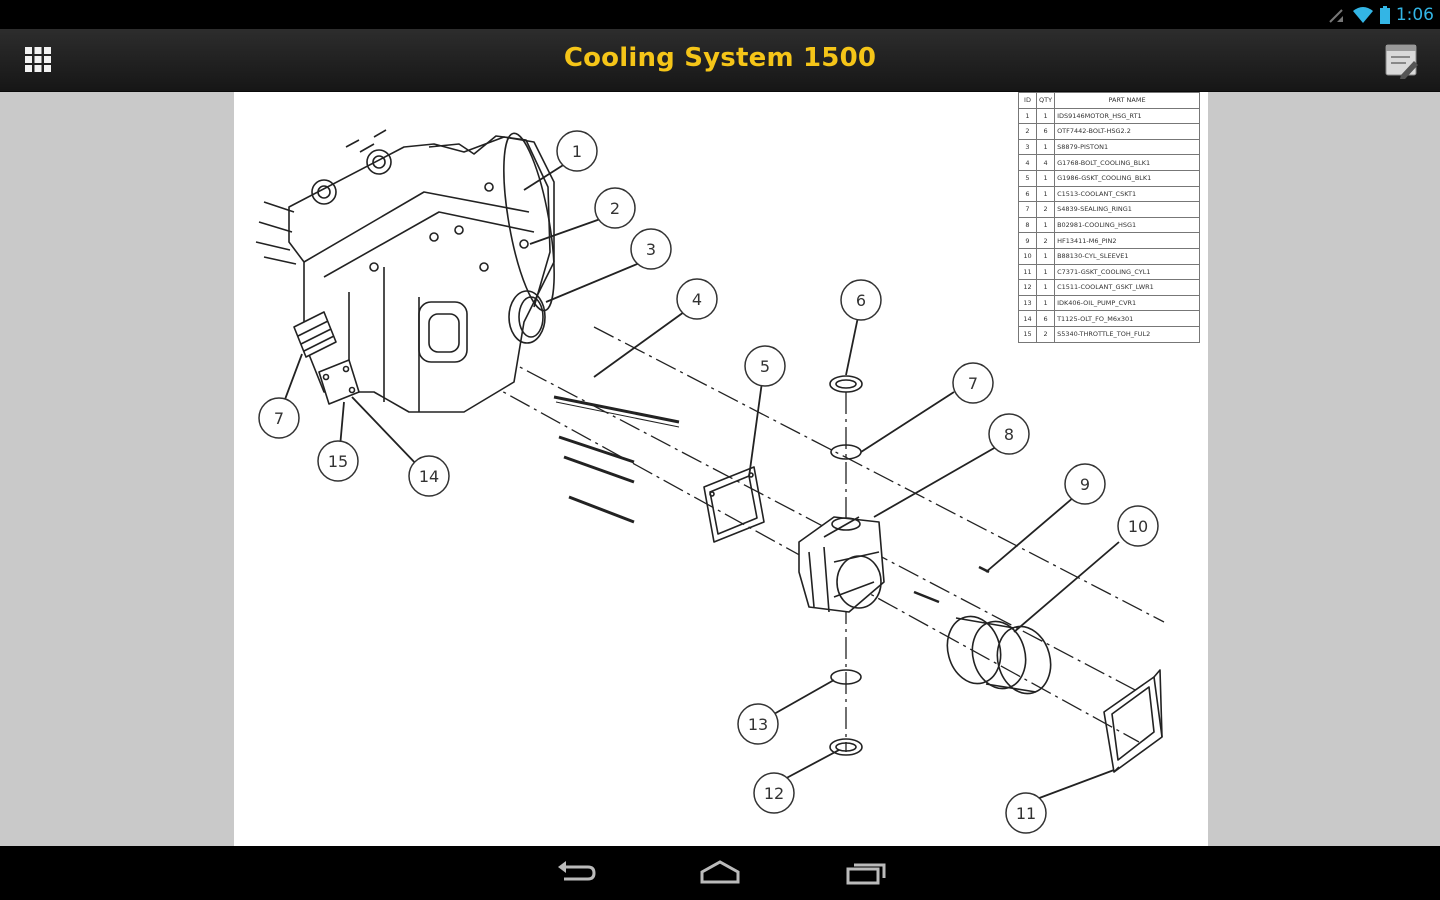  What do you see at coordinates (1027, 334) in the screenshot?
I see `table-cell-id: 15` at bounding box center [1027, 334].